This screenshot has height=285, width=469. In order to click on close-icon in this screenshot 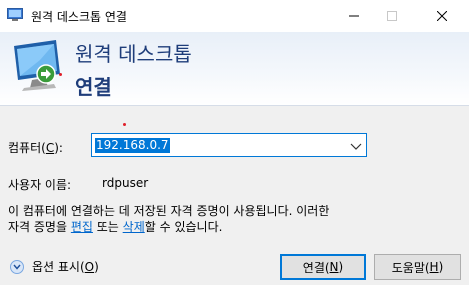, I will do `click(442, 16)`.